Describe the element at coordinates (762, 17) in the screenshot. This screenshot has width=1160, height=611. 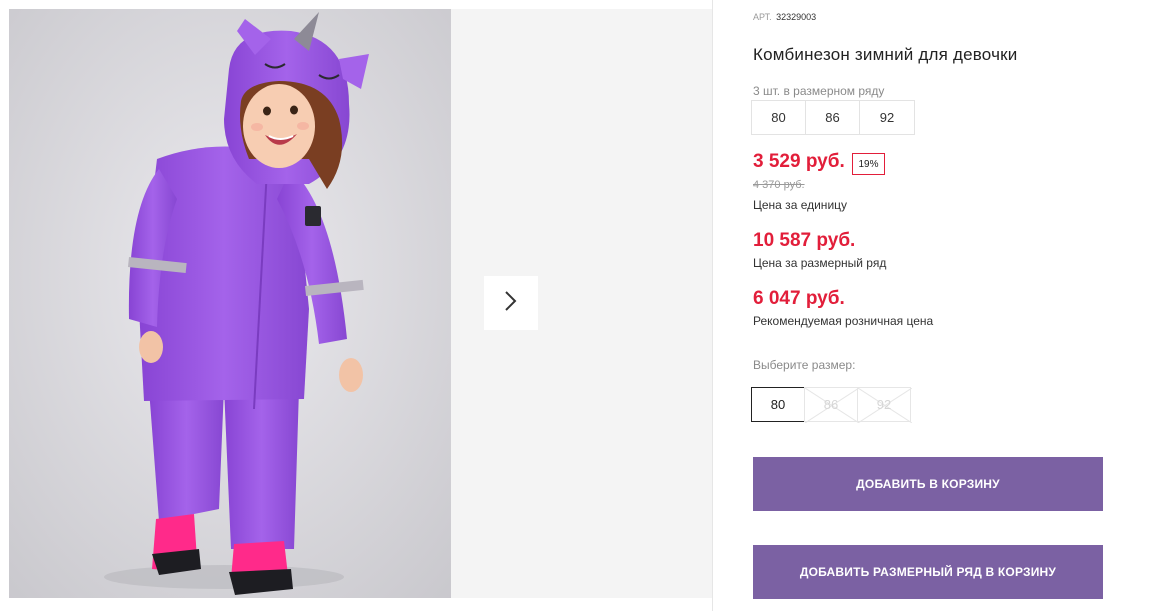
I see `article-label: АРТ.` at that location.